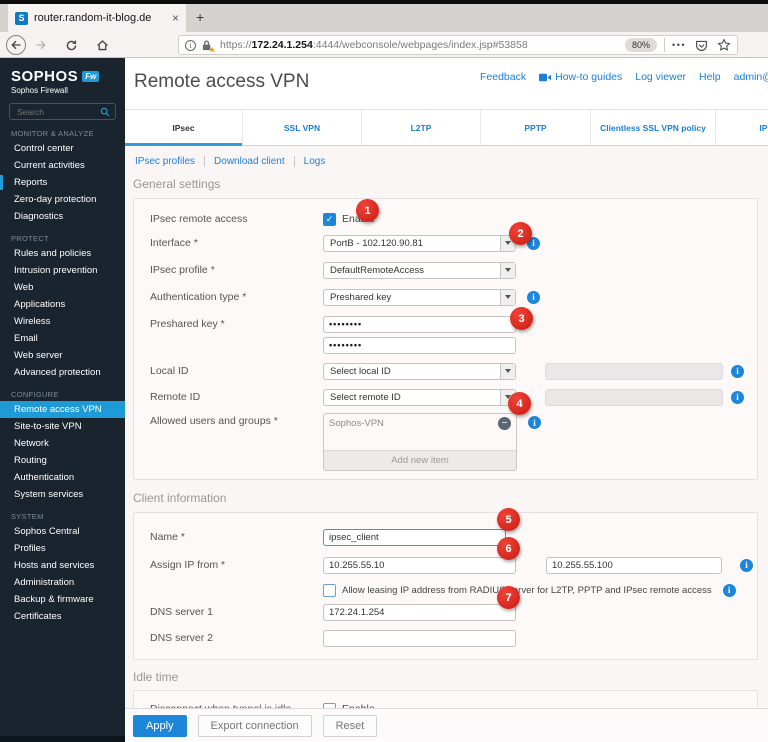  I want to click on feedback-link: Feedback, so click(503, 77).